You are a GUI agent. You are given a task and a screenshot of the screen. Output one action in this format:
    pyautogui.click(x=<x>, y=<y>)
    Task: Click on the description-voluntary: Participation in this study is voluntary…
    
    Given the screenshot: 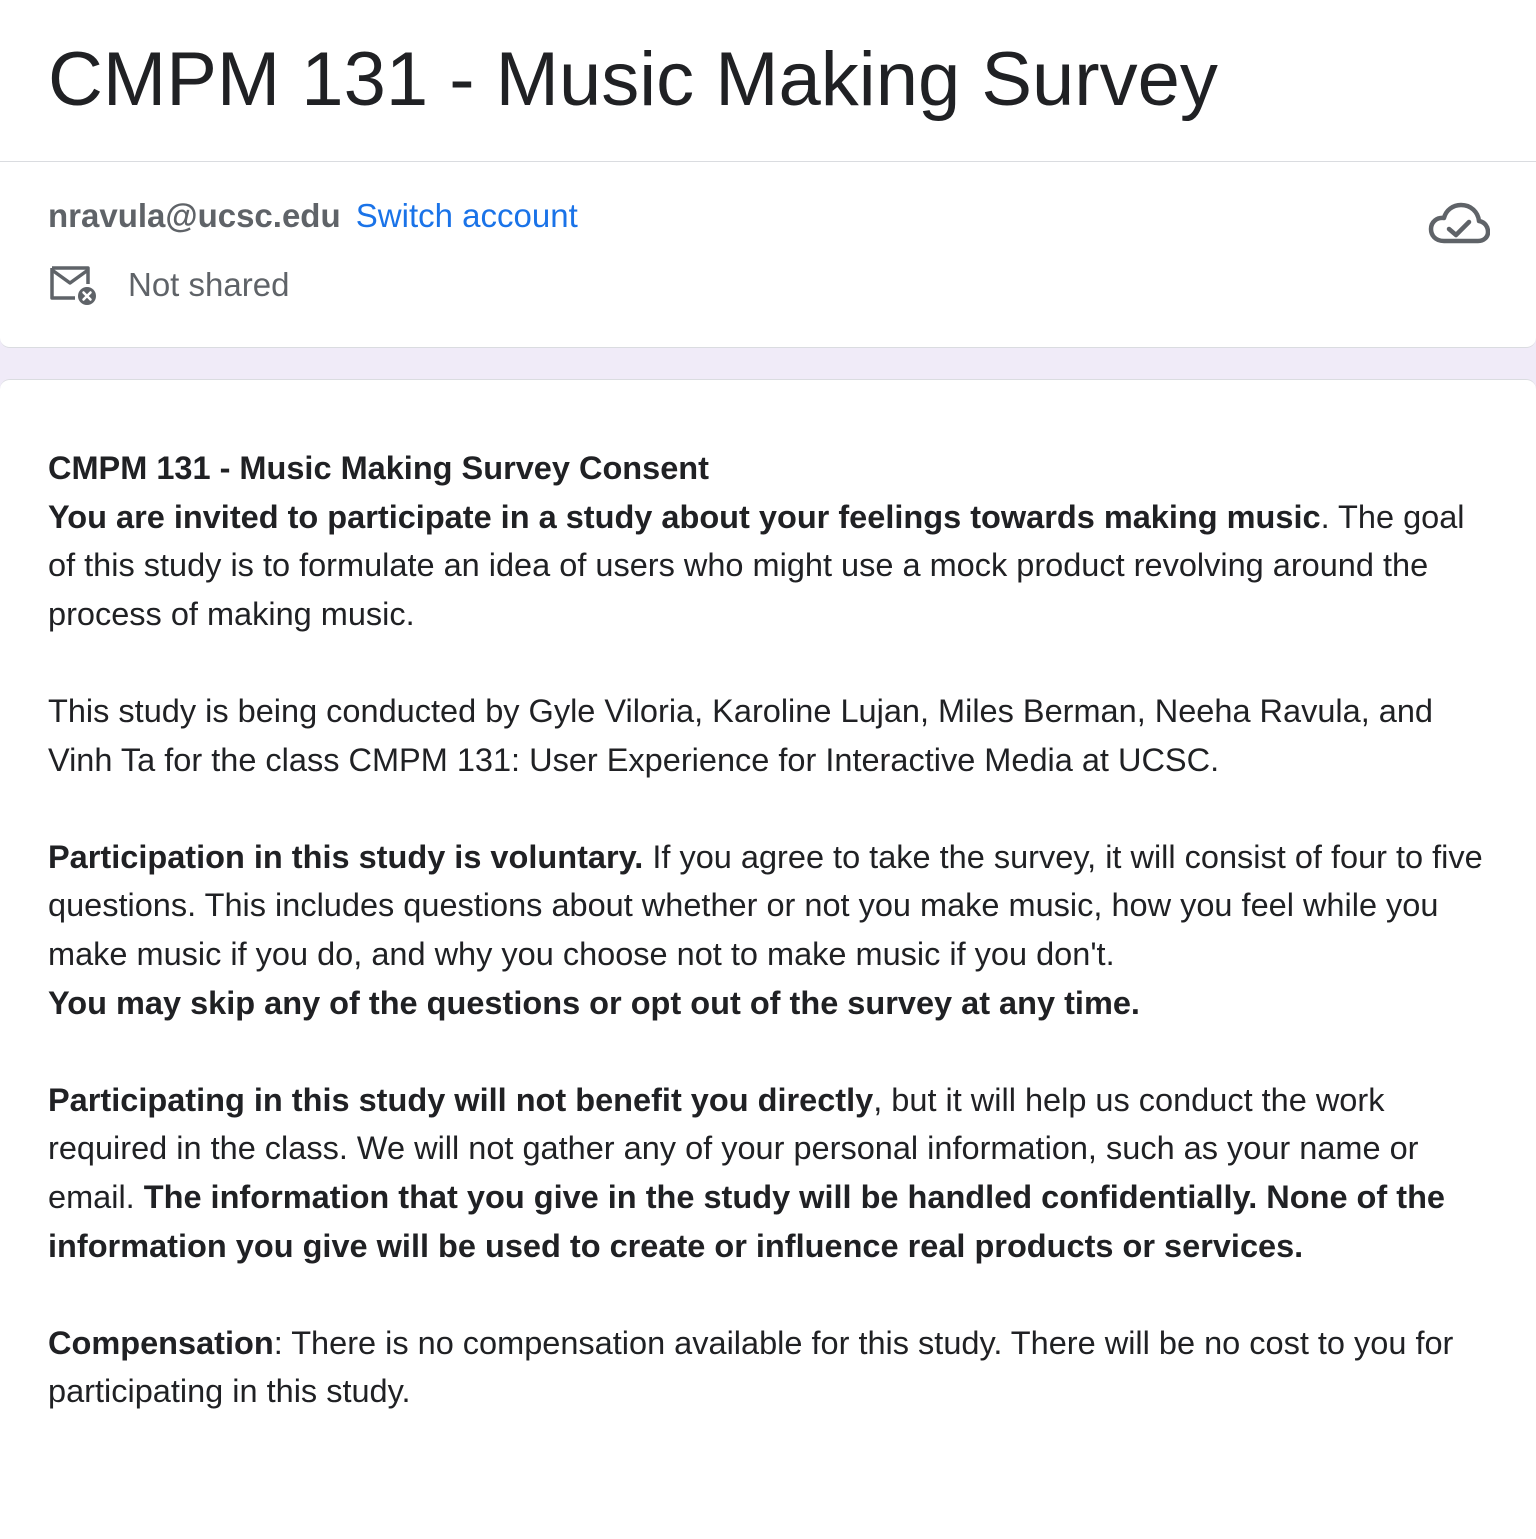 What is the action you would take?
    pyautogui.click(x=771, y=930)
    